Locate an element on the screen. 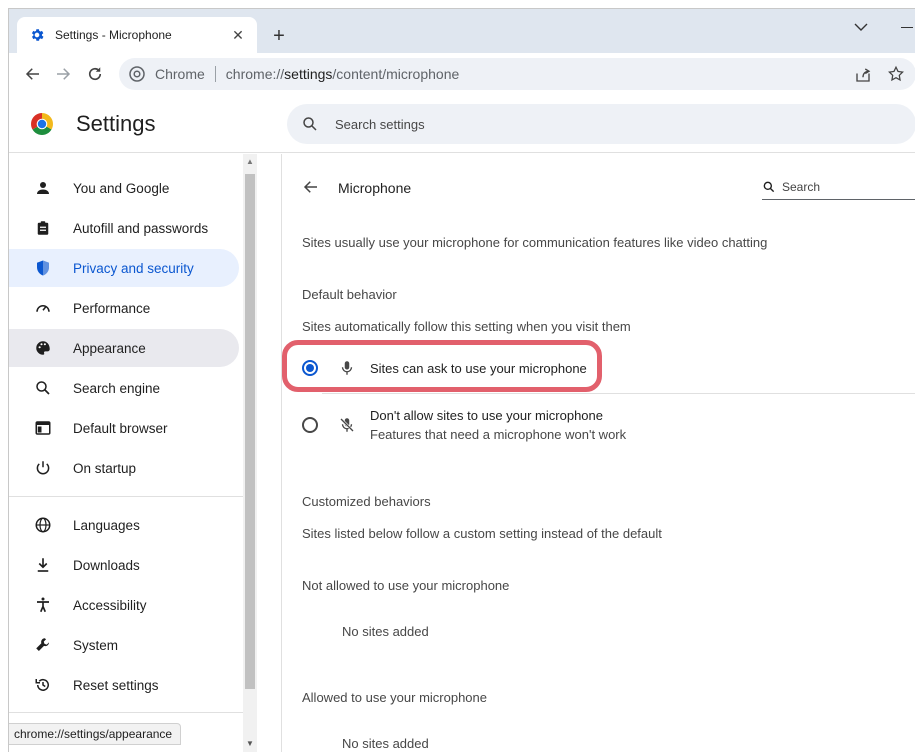  minimize-button is located at coordinates (908, 27).